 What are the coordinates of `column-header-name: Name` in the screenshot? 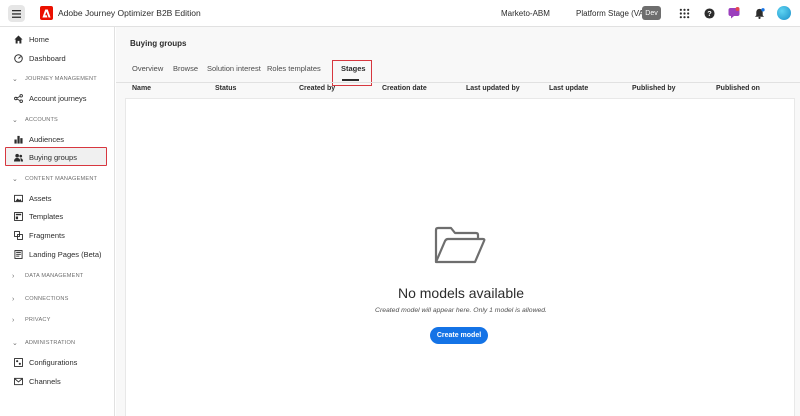 It's located at (141, 88).